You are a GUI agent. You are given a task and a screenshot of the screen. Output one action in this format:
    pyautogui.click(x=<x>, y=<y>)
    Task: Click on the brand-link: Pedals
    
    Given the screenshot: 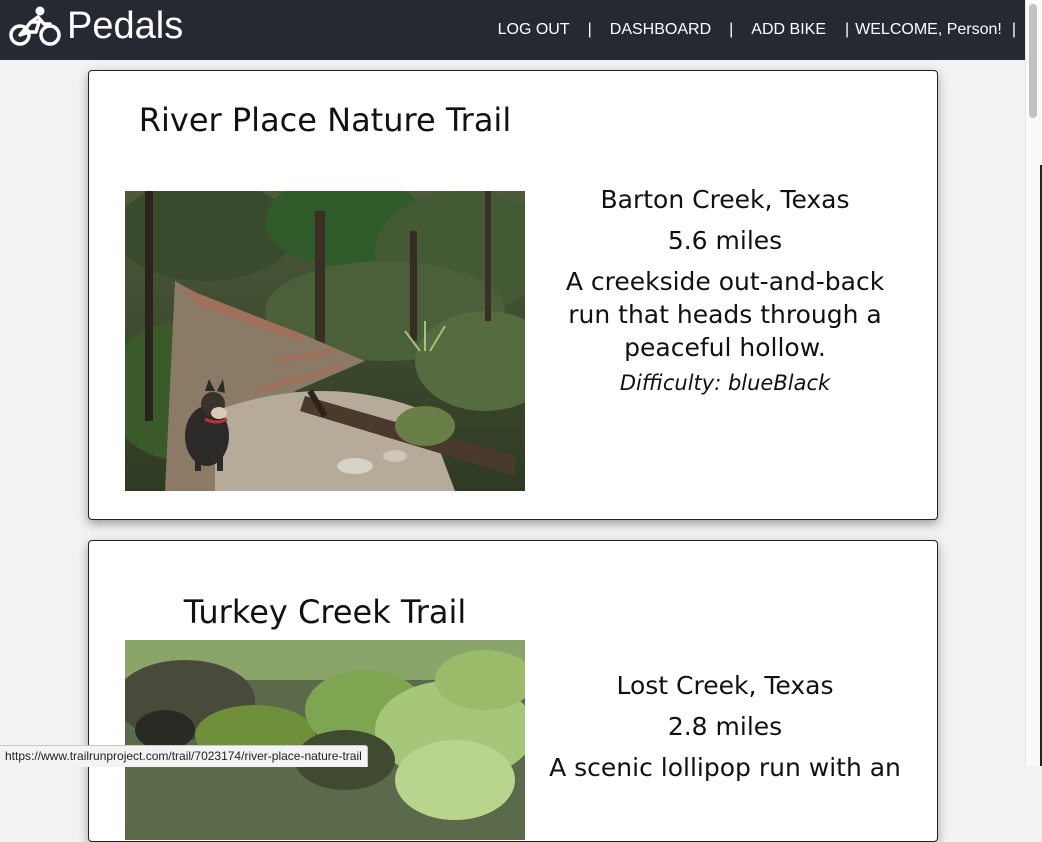 What is the action you would take?
    pyautogui.click(x=96, y=26)
    